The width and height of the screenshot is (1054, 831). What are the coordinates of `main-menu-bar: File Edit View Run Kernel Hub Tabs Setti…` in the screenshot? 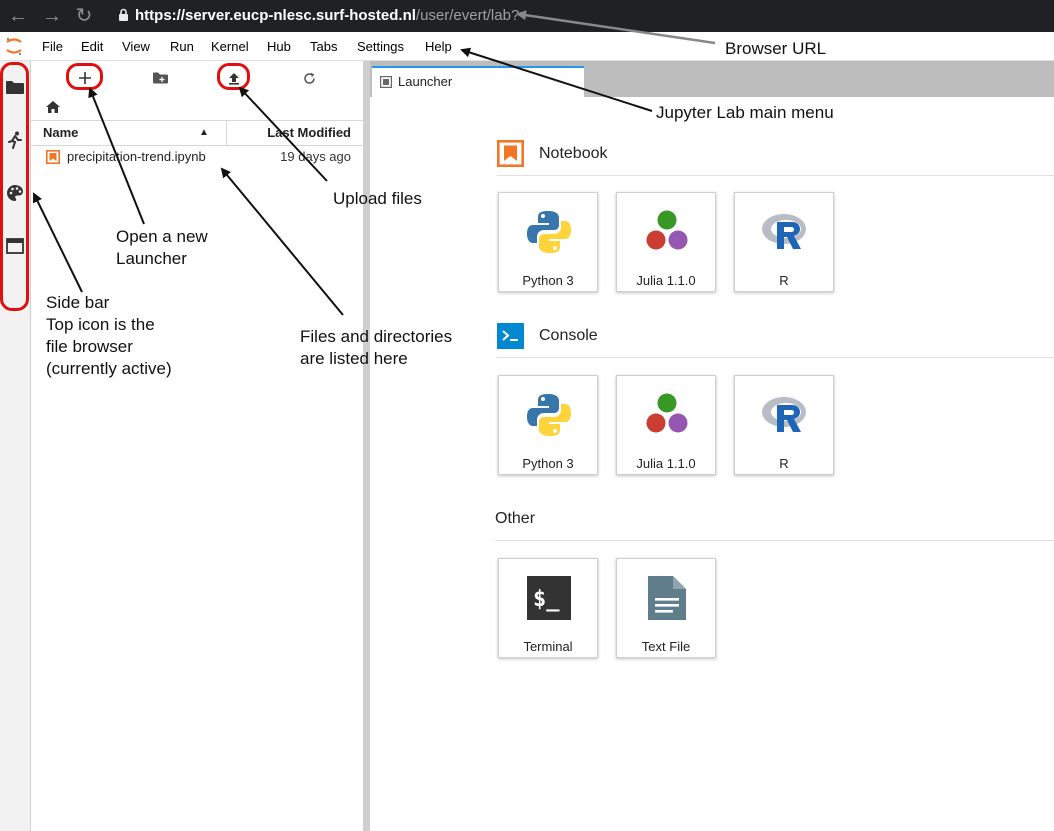 It's located at (527, 46).